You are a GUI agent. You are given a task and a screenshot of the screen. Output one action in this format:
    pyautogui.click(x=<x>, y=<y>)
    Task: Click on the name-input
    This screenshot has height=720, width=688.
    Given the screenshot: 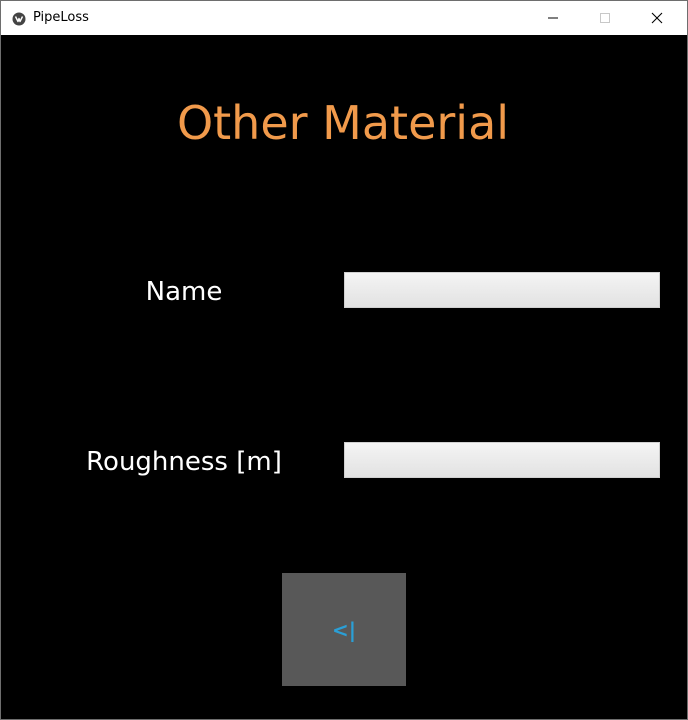 What is the action you would take?
    pyautogui.click(x=502, y=290)
    